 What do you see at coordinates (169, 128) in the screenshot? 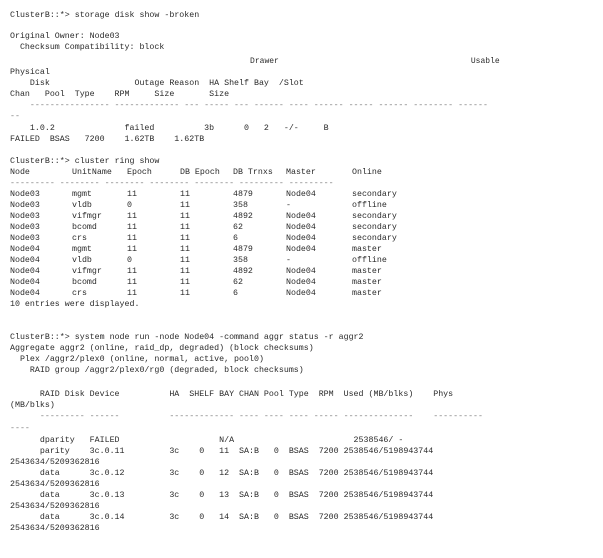
I see `table-row: 1.0.2 failed 3b 0 2 -/- B` at bounding box center [169, 128].